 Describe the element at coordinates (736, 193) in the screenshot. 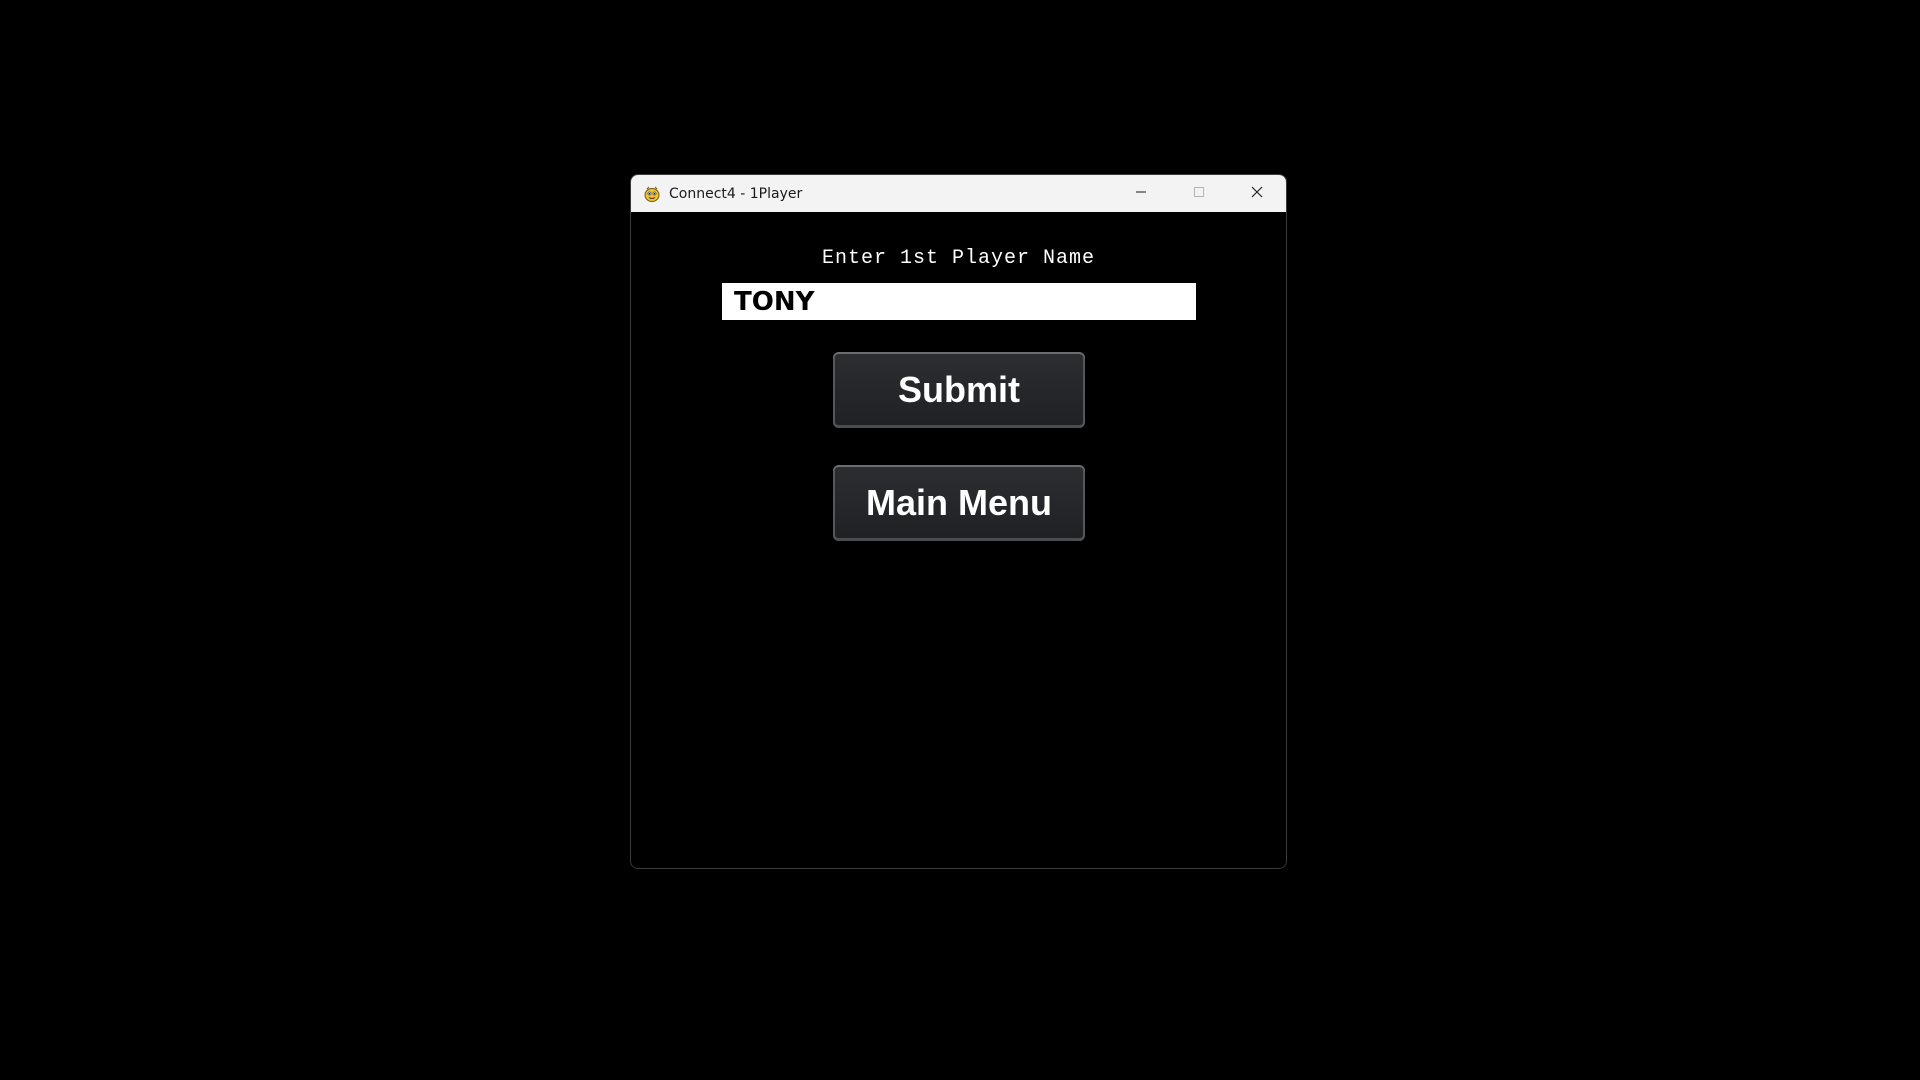

I see `window-title: Connect4 - 1Player` at that location.